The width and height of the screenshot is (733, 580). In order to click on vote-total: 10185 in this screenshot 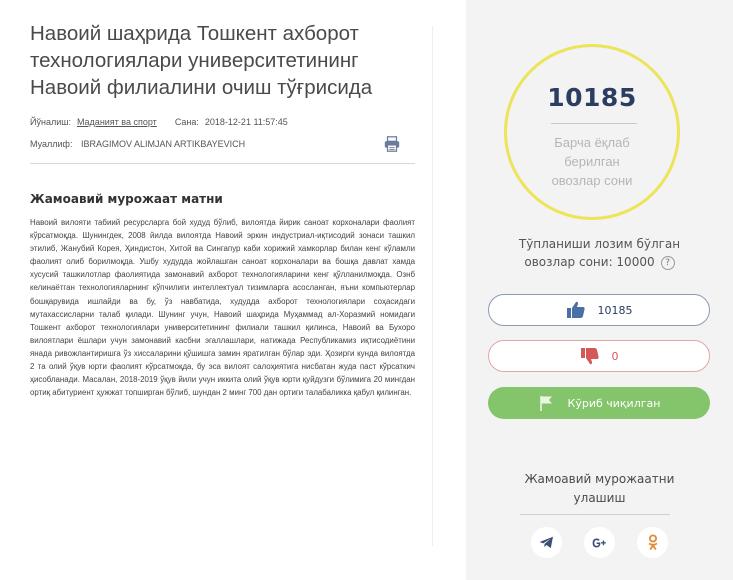, I will do `click(592, 97)`.